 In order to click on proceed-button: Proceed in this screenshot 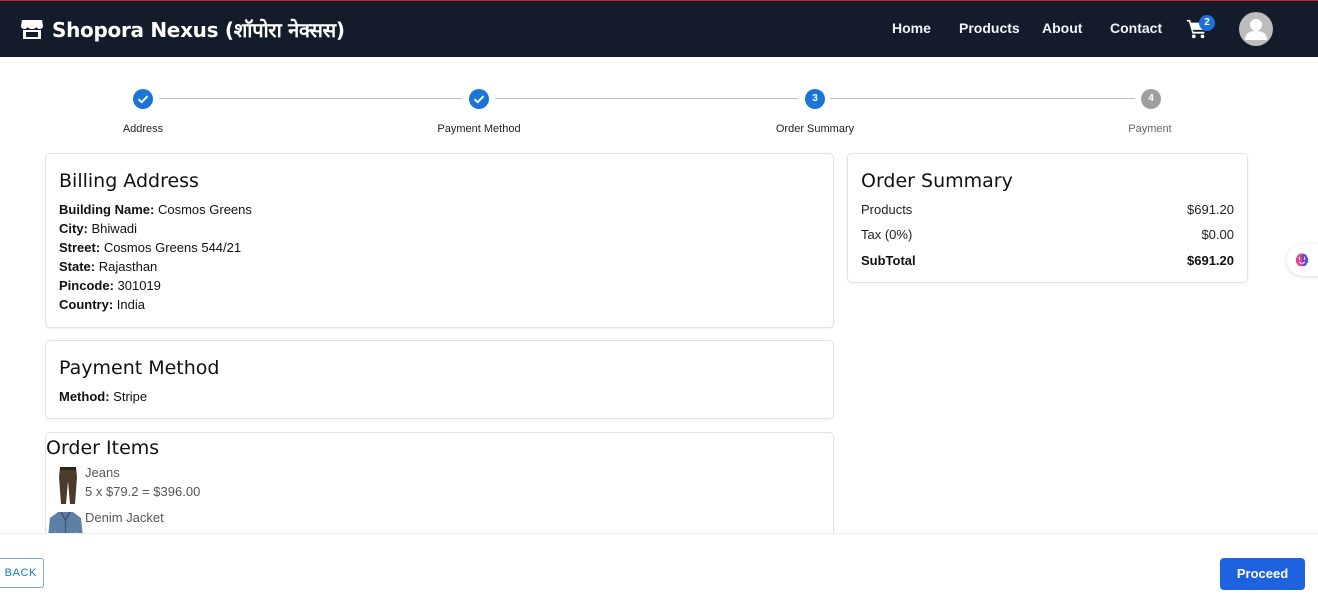, I will do `click(1262, 574)`.